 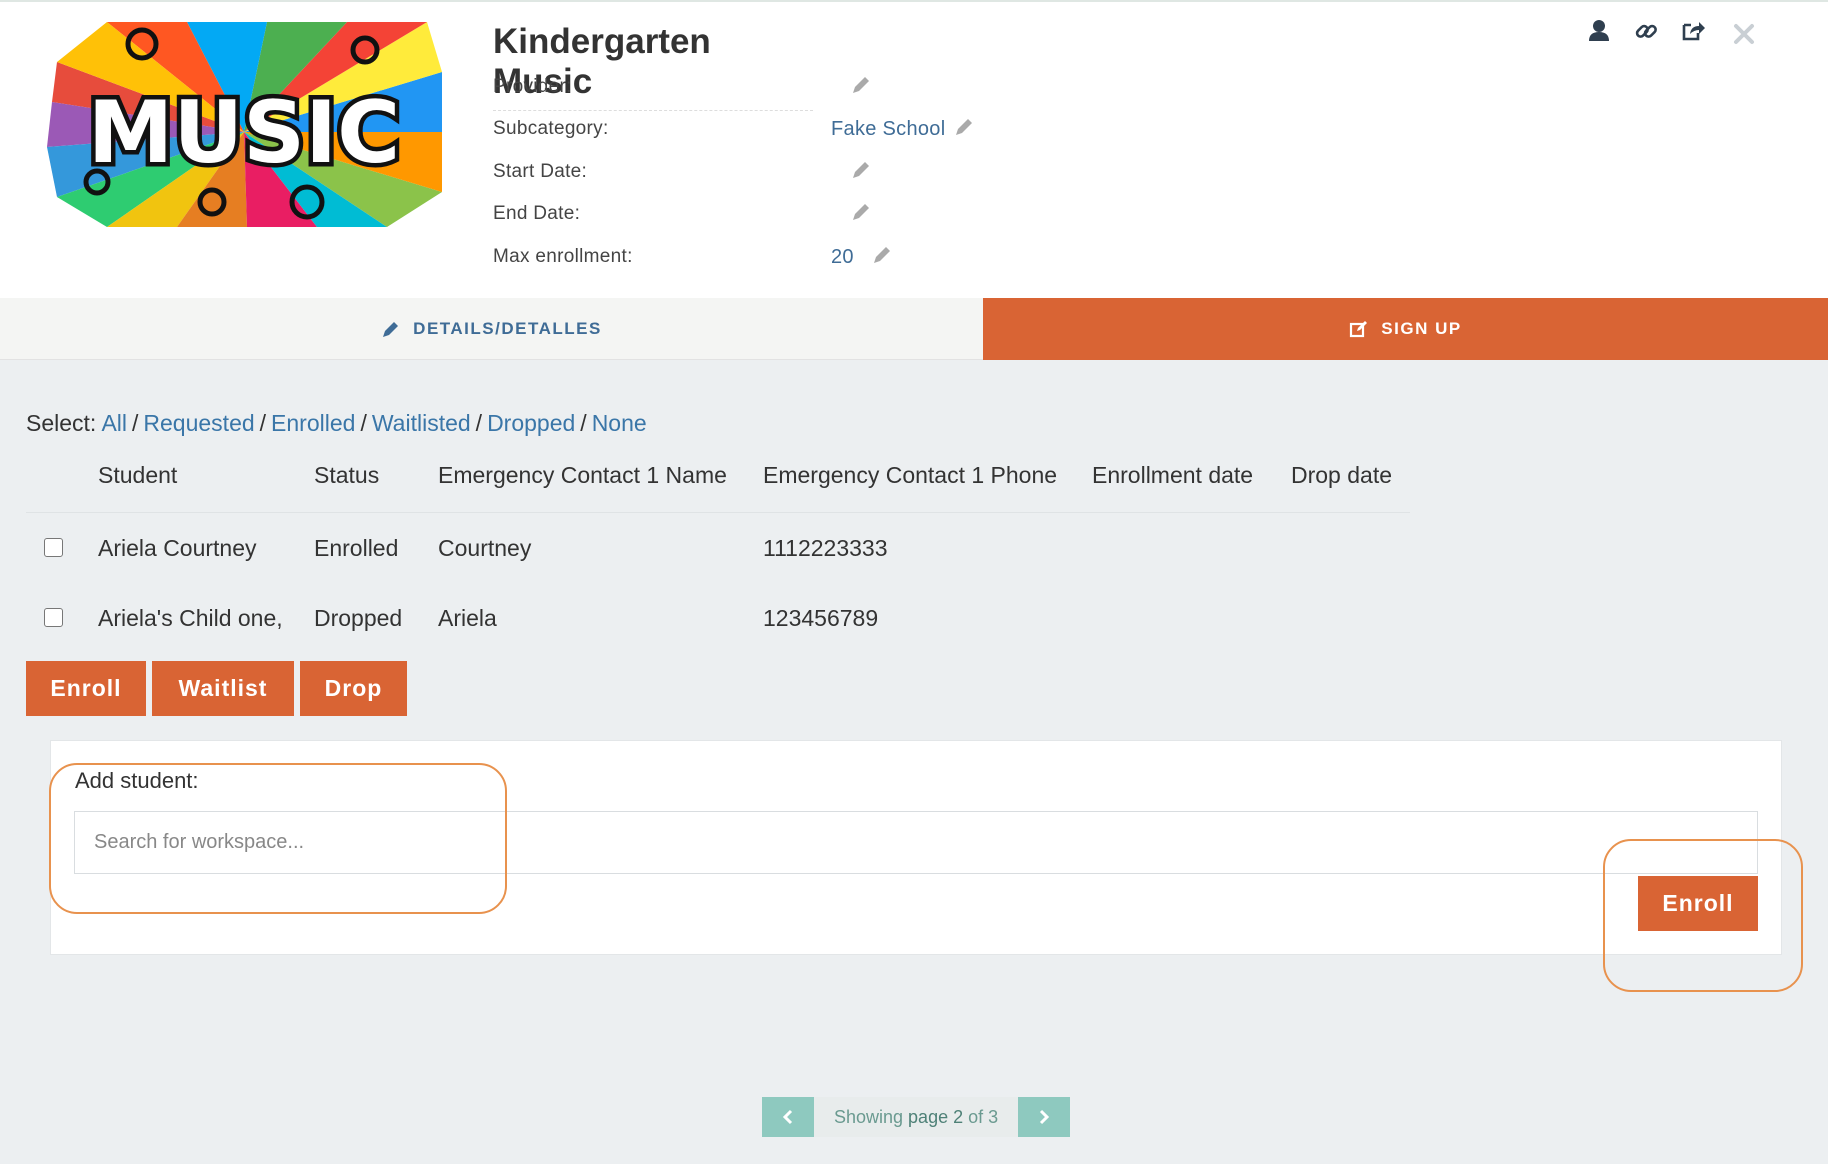 What do you see at coordinates (964, 127) in the screenshot?
I see `edit-subcategory-pencil-icon` at bounding box center [964, 127].